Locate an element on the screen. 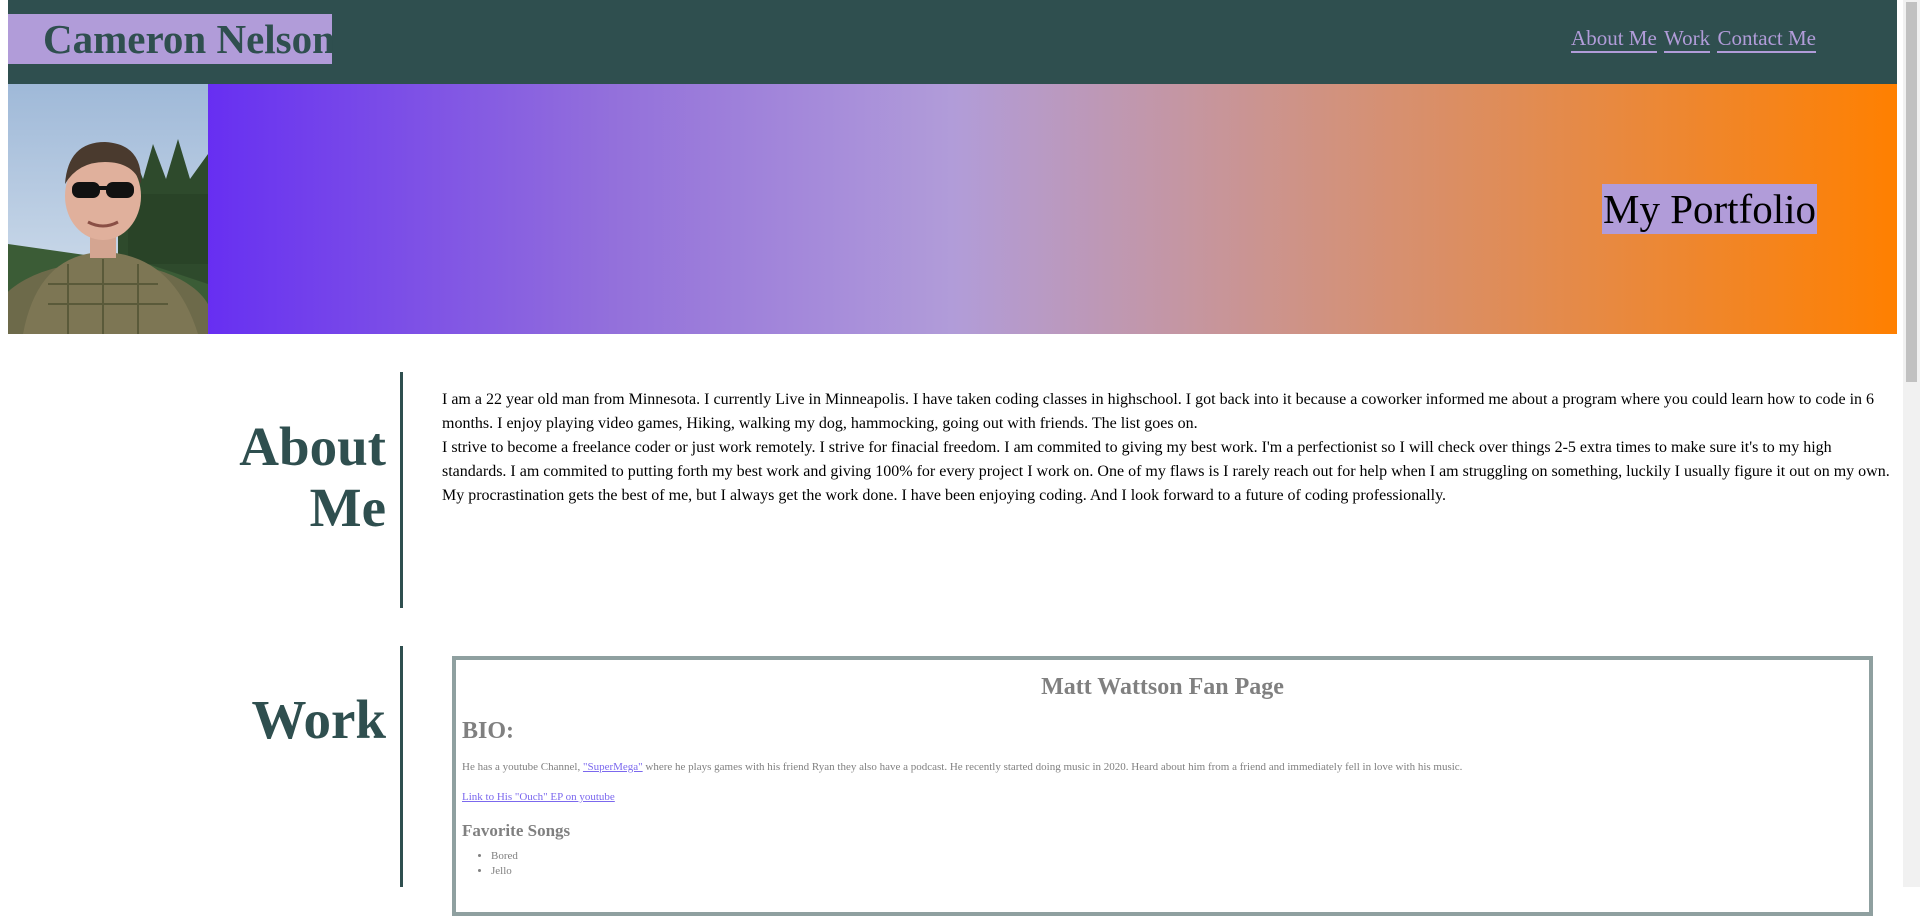 The image size is (1920, 916). favorite-songs-list: Bored Jello is located at coordinates (1162, 864).